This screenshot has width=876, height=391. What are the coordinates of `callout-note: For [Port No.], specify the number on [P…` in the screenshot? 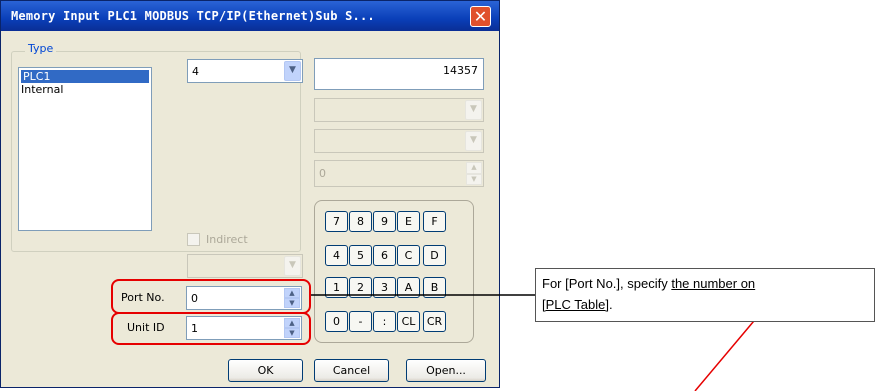 It's located at (705, 295).